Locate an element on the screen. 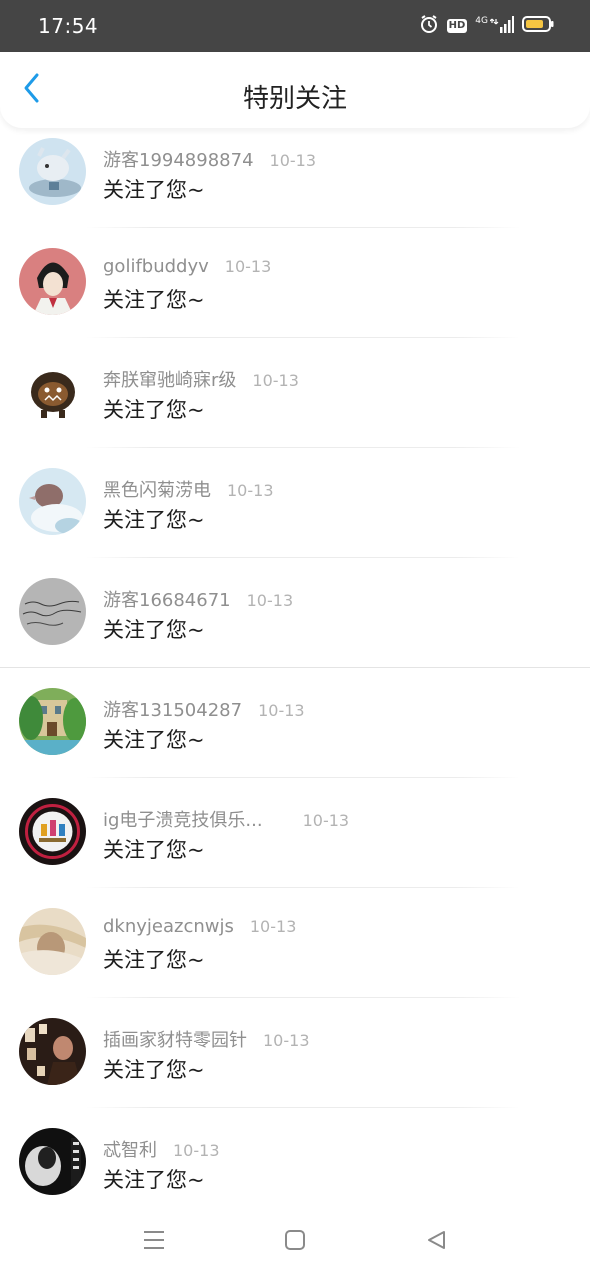 The image size is (590, 1280). home-square-icon is located at coordinates (295, 1242).